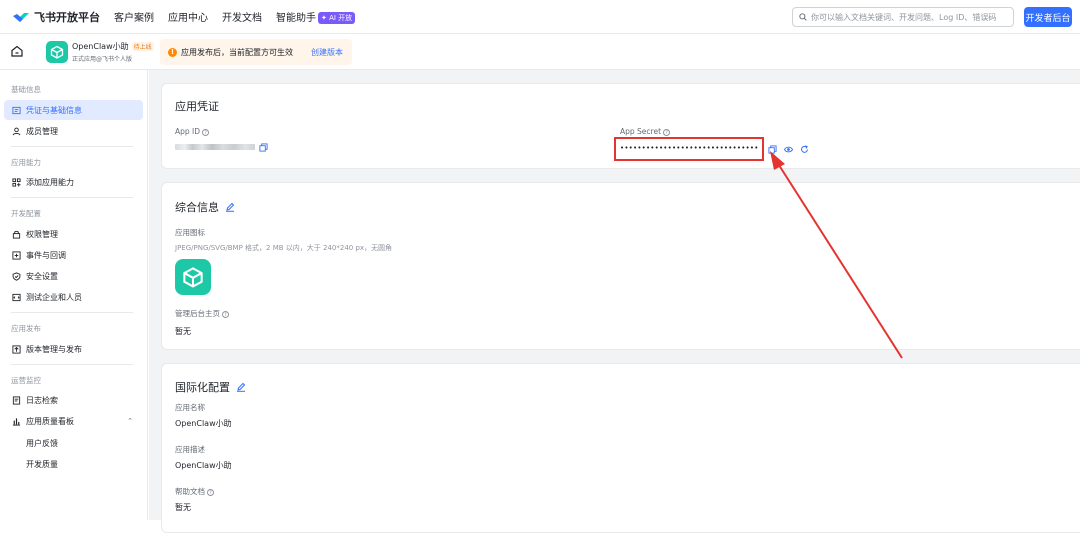 This screenshot has width=1080, height=533. What do you see at coordinates (804, 149) in the screenshot?
I see `refresh-icon` at bounding box center [804, 149].